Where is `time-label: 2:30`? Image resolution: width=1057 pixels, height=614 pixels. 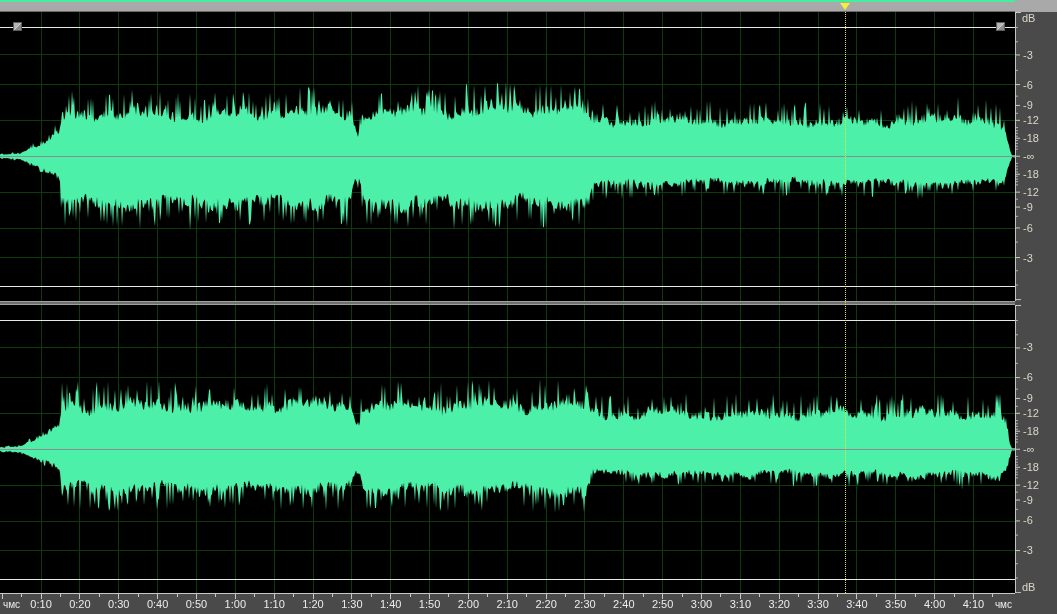 time-label: 2:30 is located at coordinates (585, 604).